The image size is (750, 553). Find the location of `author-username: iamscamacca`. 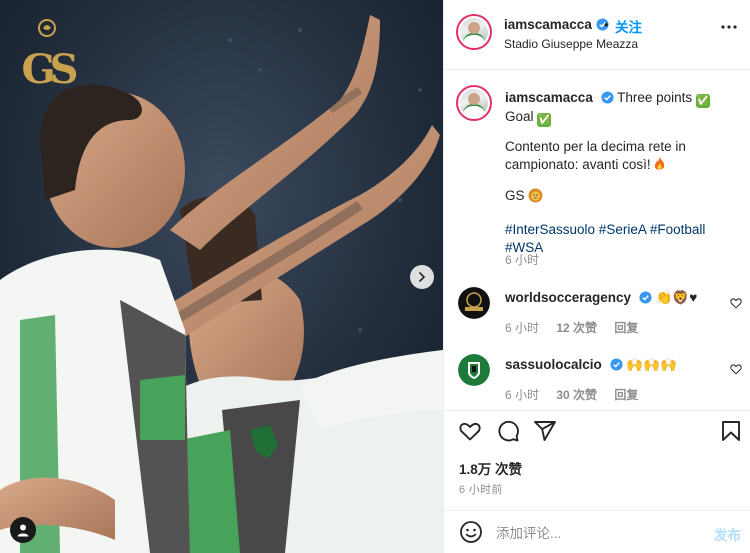

author-username: iamscamacca is located at coordinates (556, 24).